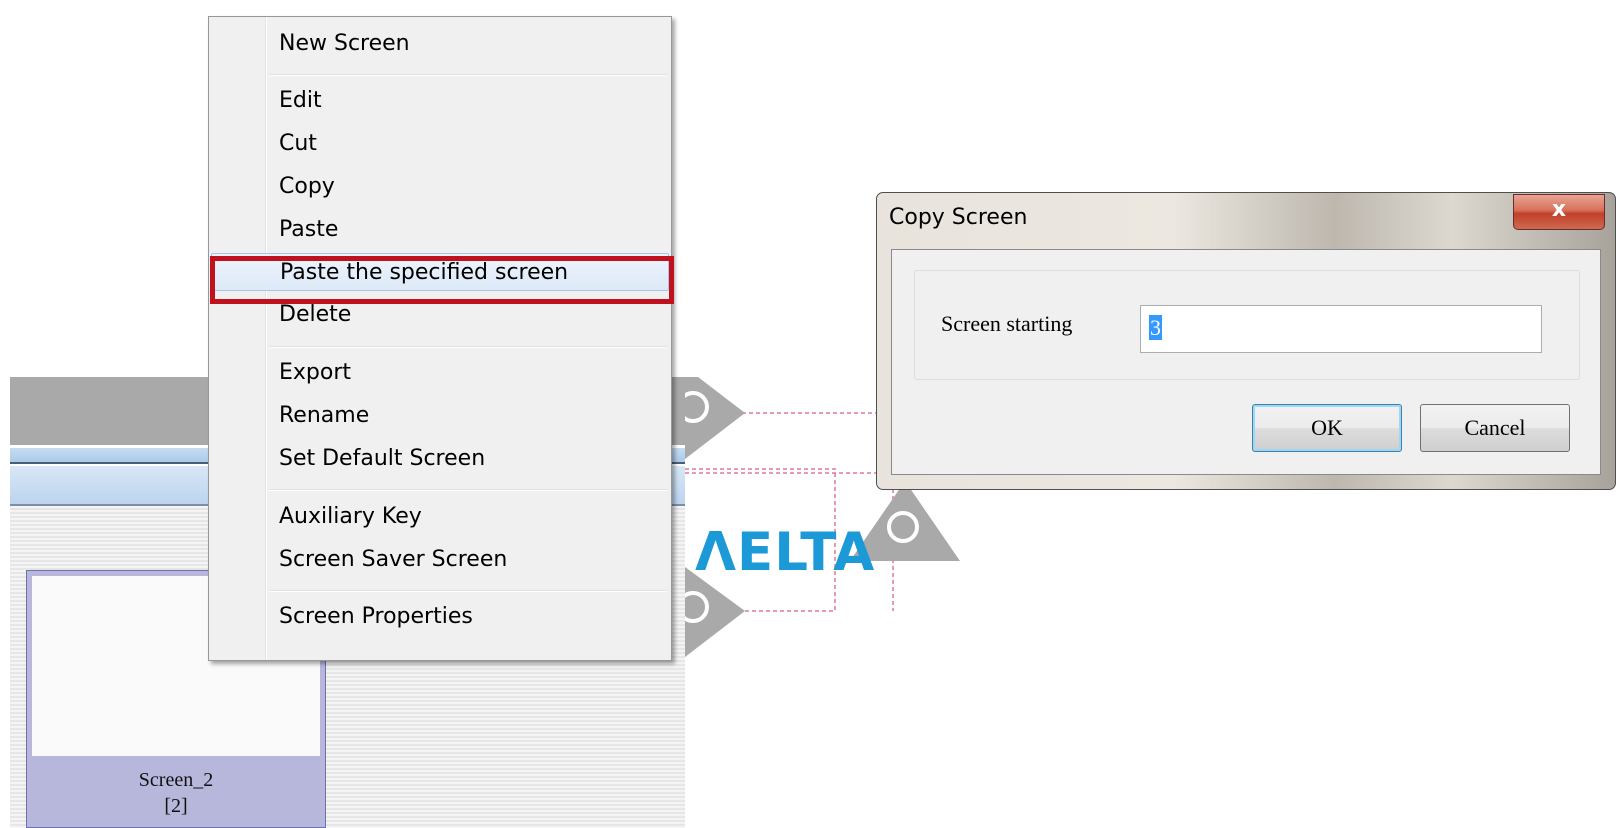  What do you see at coordinates (785, 552) in the screenshot?
I see `delta-logo: ΛELTA` at bounding box center [785, 552].